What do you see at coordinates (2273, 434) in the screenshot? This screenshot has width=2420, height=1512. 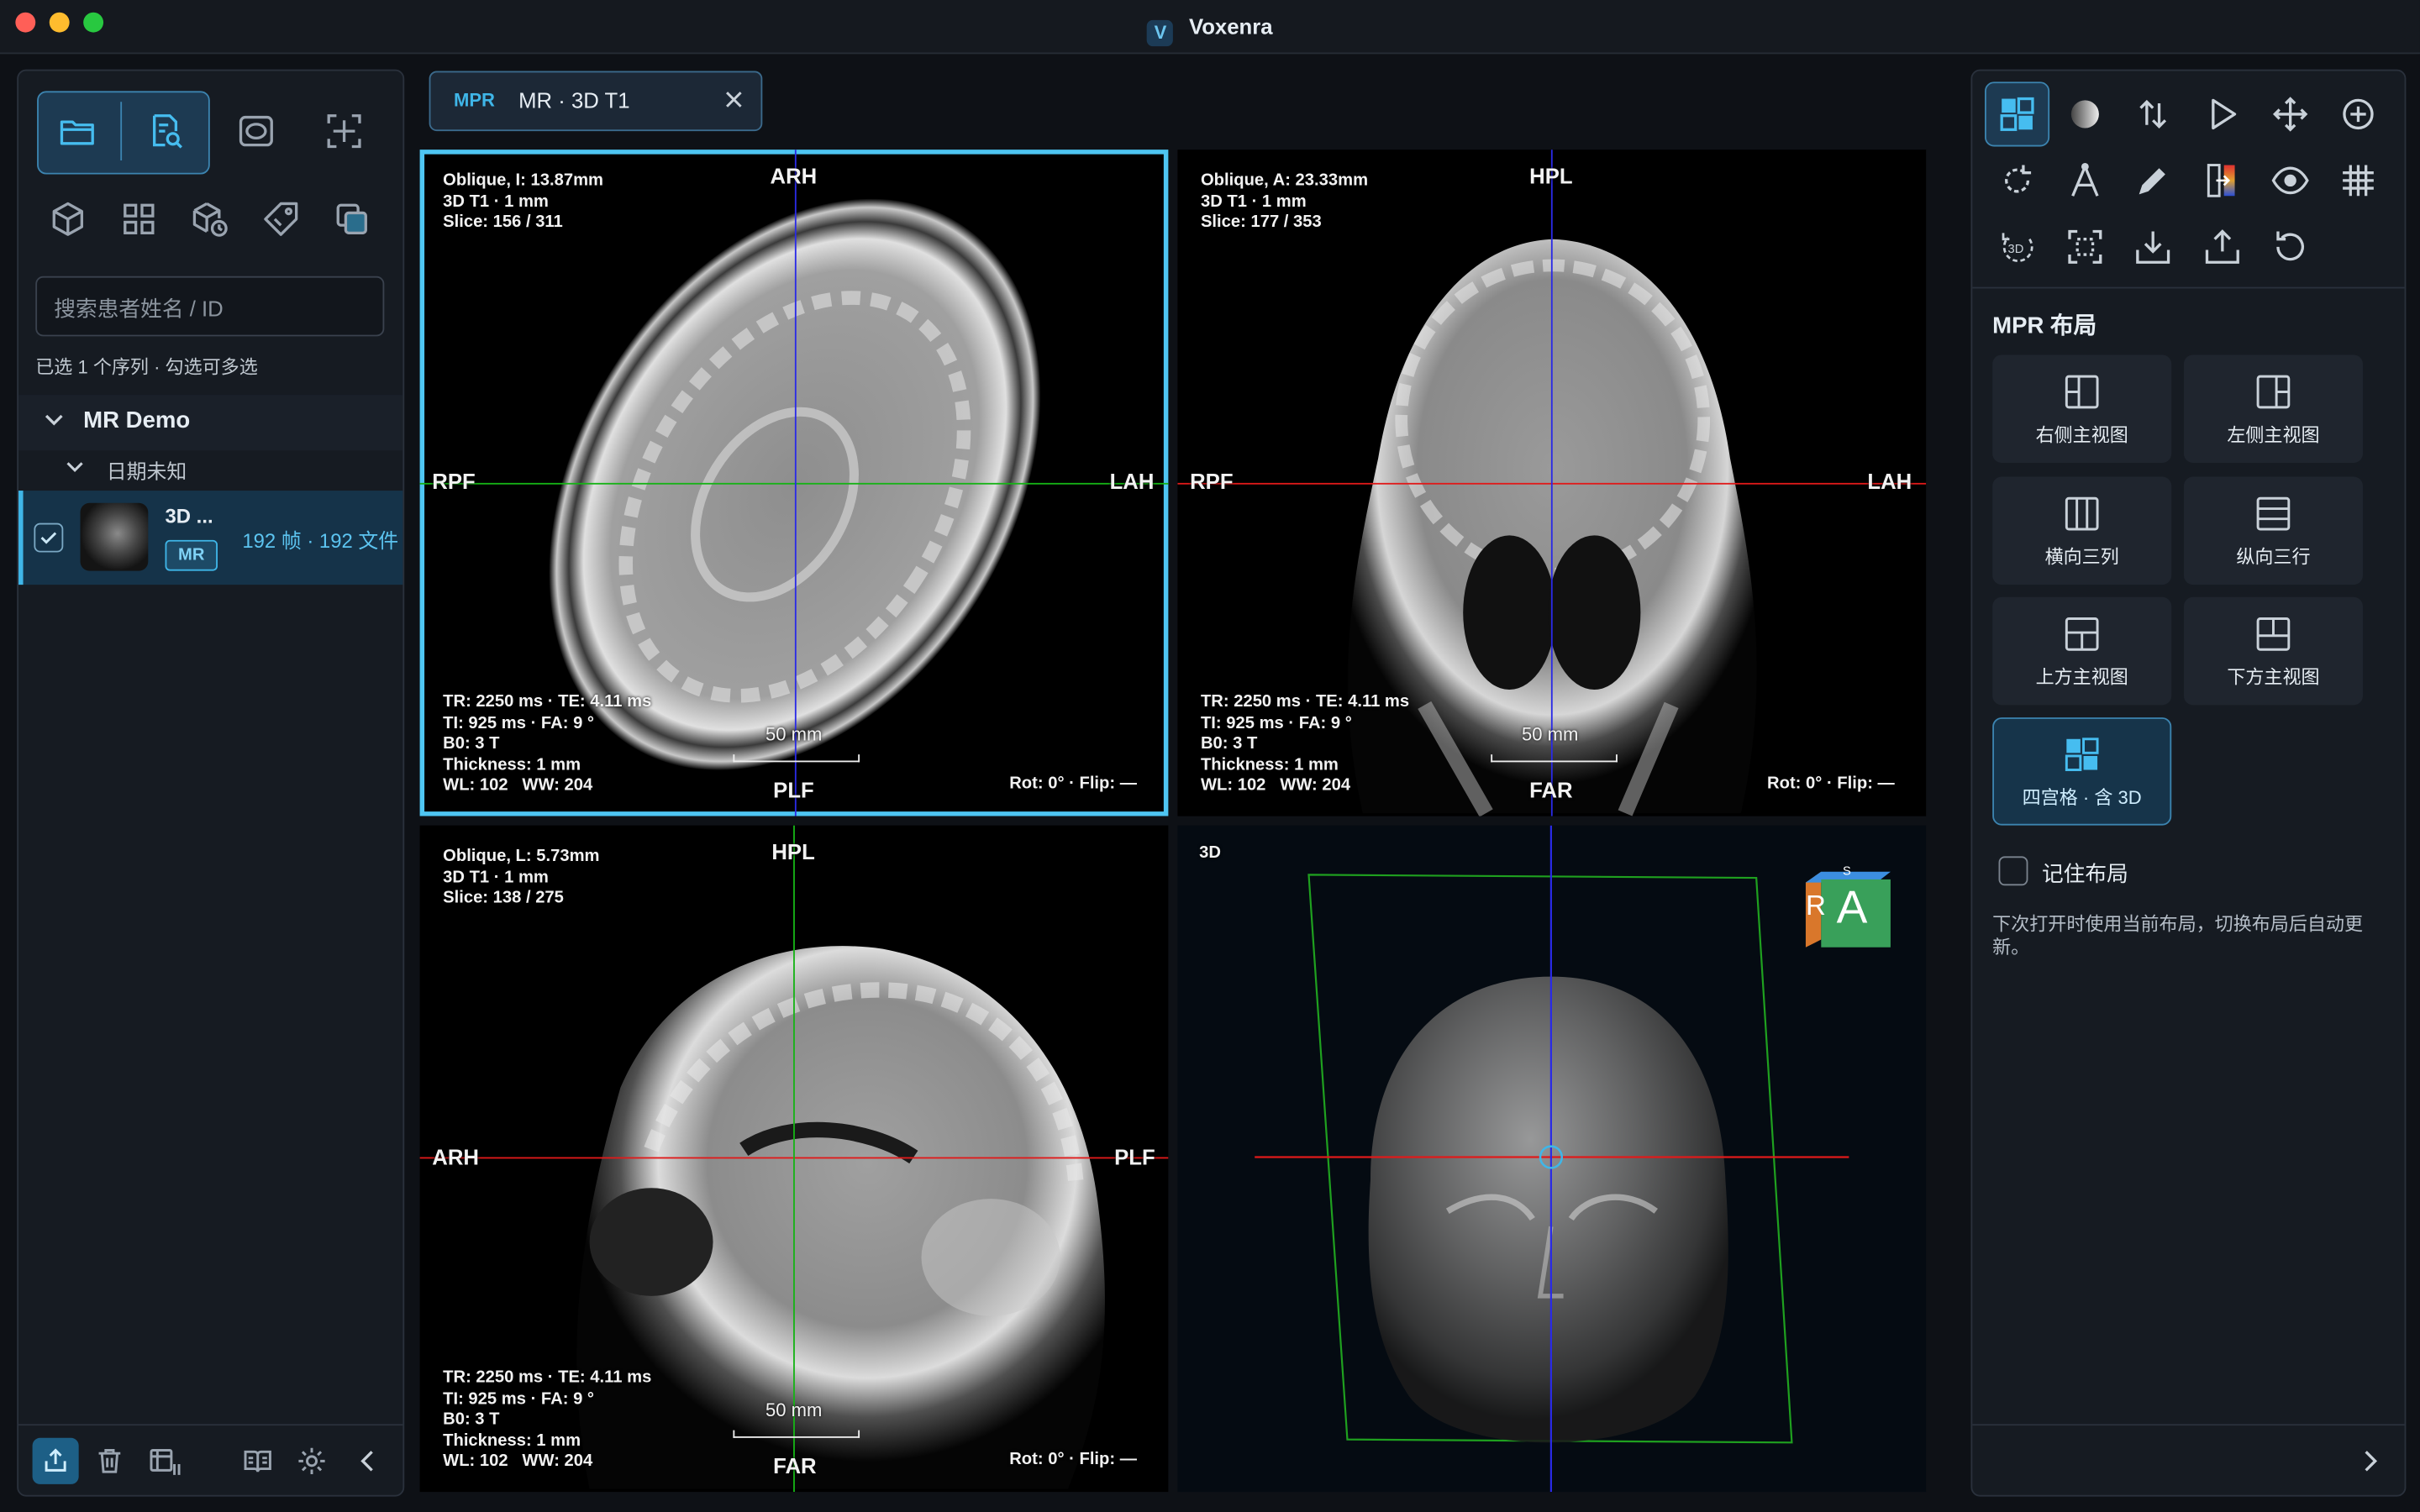 I see `layout-label: 左侧主视图` at bounding box center [2273, 434].